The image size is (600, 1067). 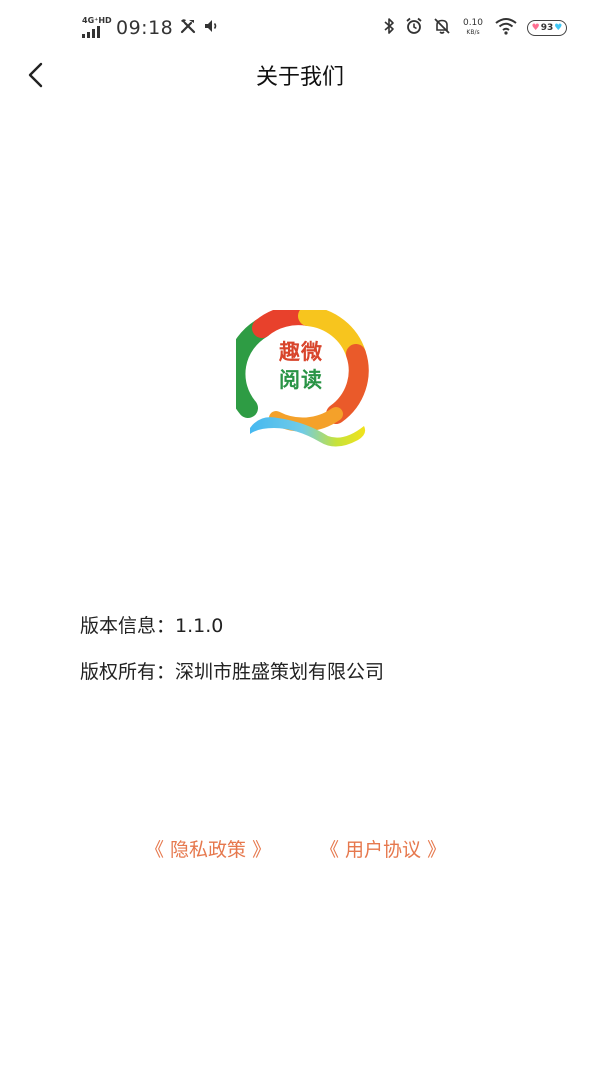 What do you see at coordinates (188, 28) in the screenshot?
I see `tools-icon` at bounding box center [188, 28].